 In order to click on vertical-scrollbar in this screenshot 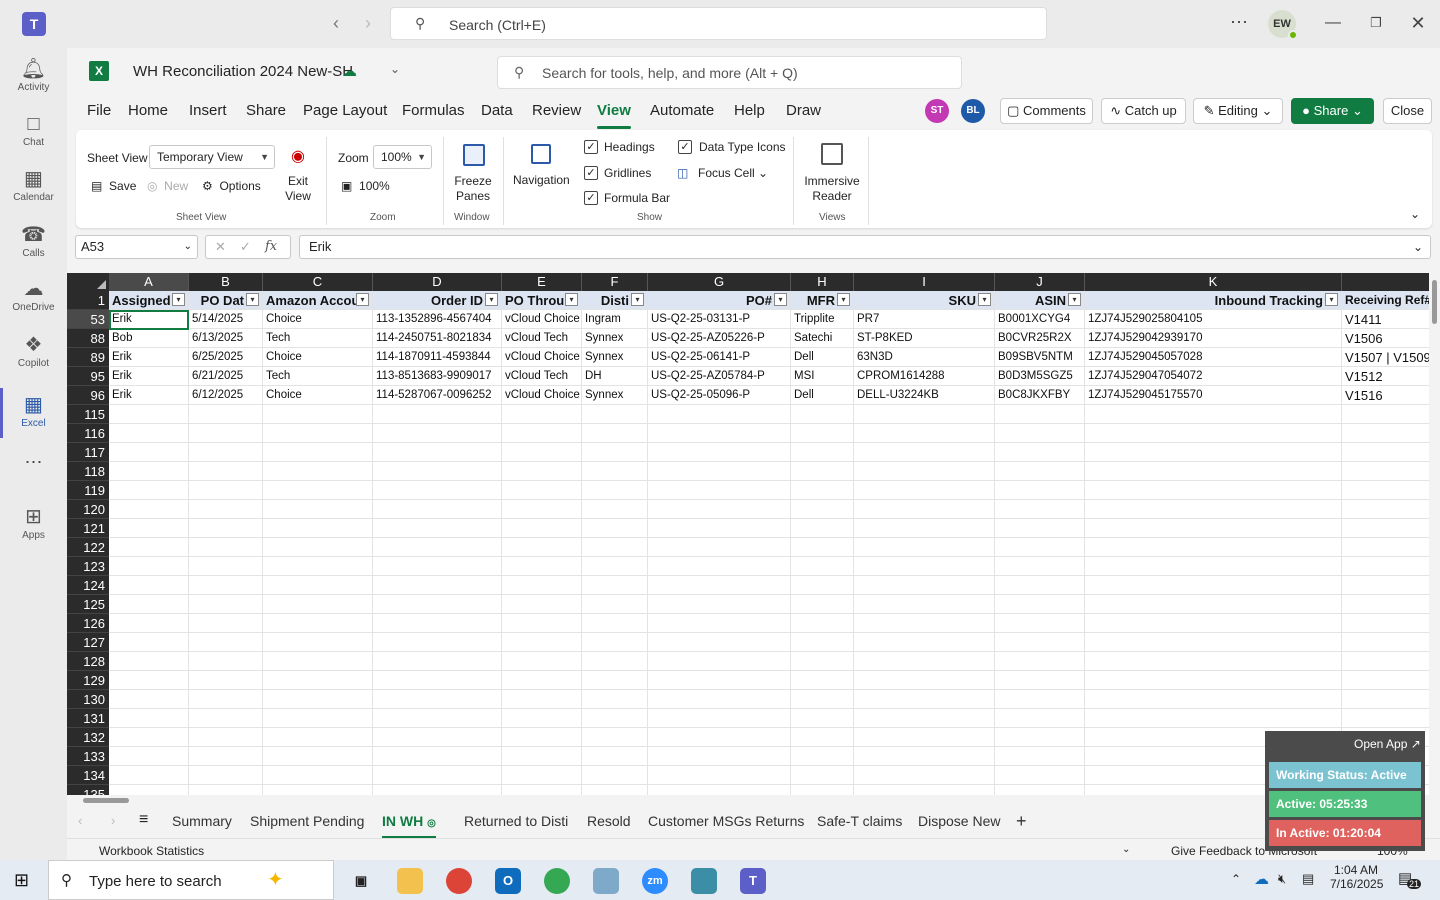, I will do `click(1434, 529)`.